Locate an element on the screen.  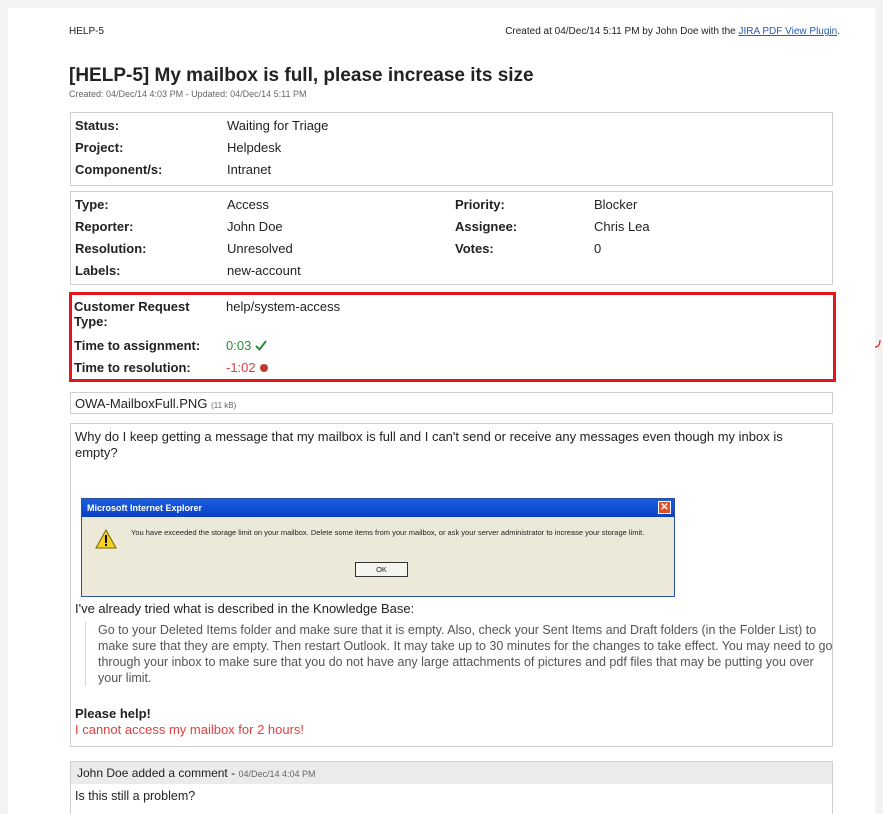
time-to-resolution-sla: -1:02 is located at coordinates (247, 367).